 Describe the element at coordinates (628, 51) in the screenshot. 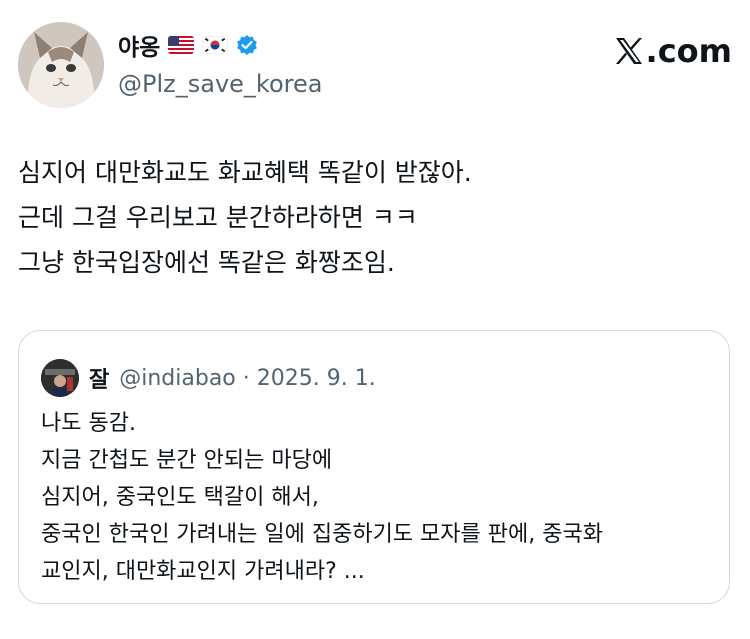

I see `x-logo-icon` at that location.